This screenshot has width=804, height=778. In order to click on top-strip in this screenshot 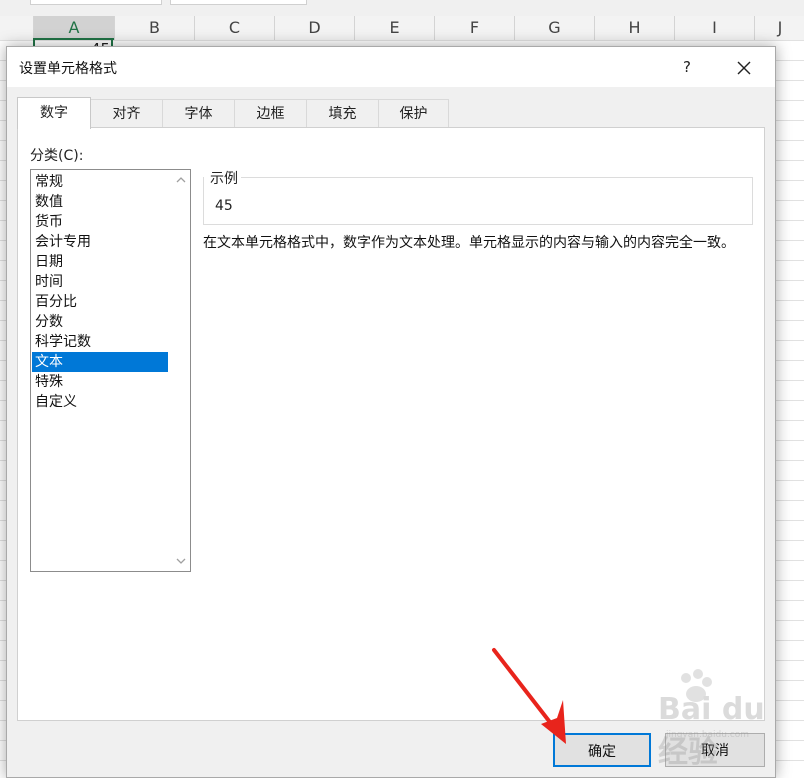, I will do `click(402, 8)`.